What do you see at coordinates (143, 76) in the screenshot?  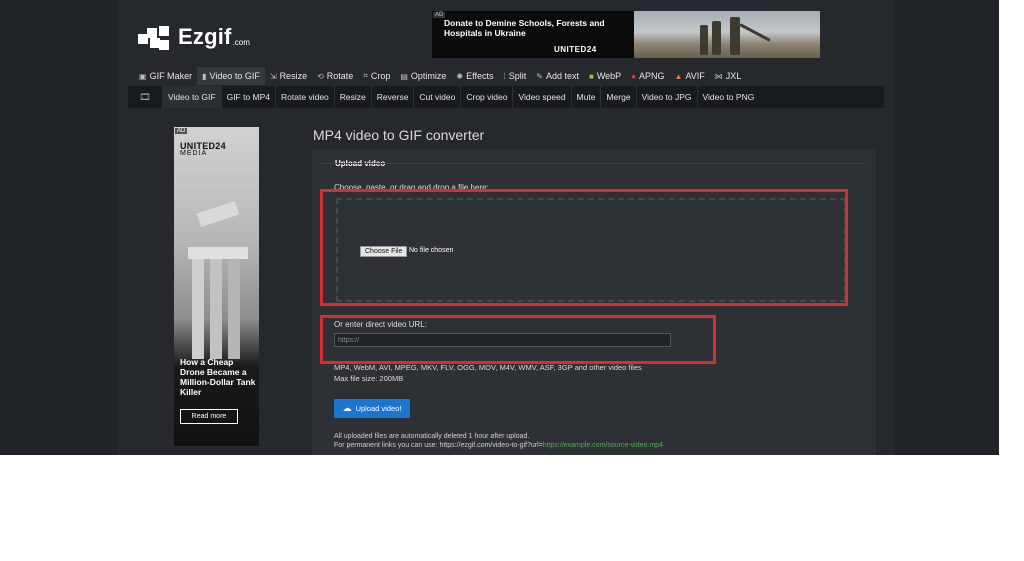 I see `film-icon: ▣` at bounding box center [143, 76].